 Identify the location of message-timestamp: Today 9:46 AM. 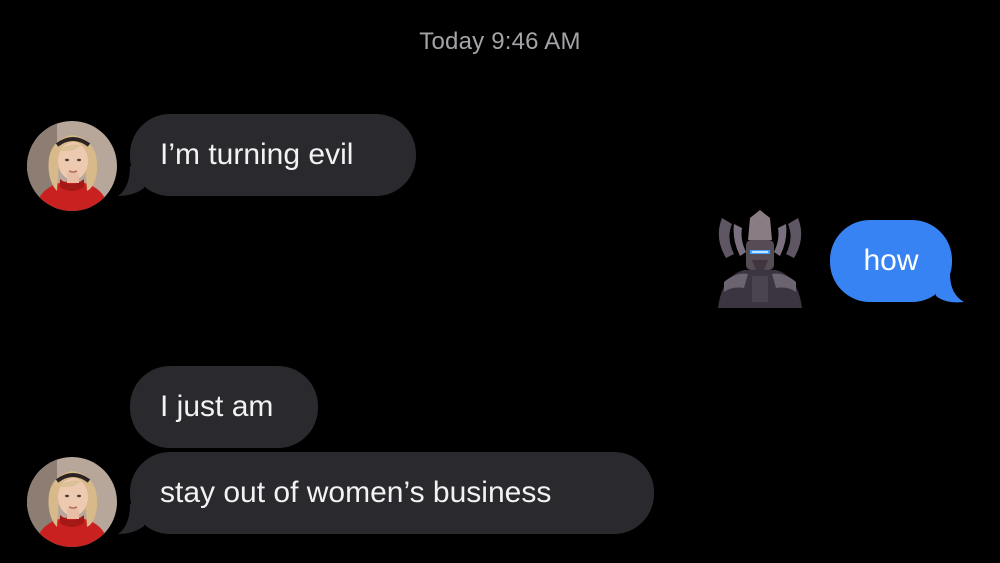
(500, 42).